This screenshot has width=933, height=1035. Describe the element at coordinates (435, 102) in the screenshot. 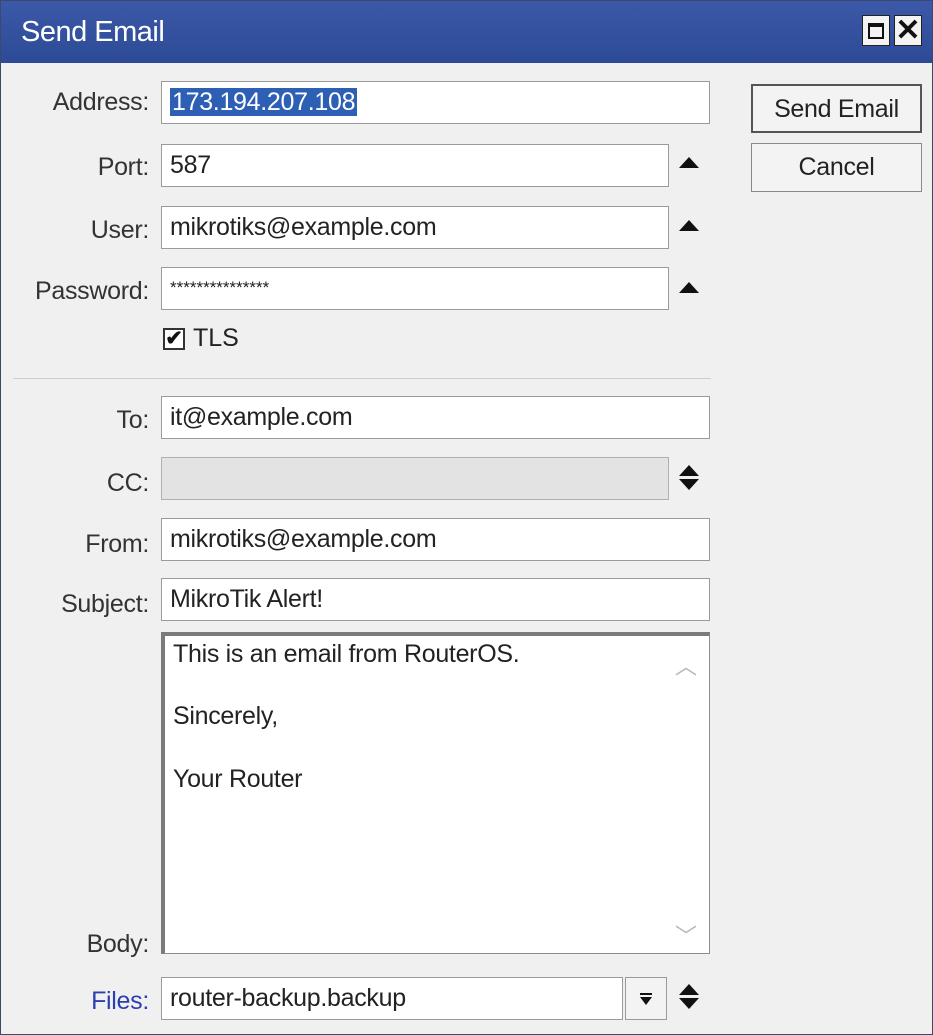

I see `address-field: 173.194.207.108` at that location.